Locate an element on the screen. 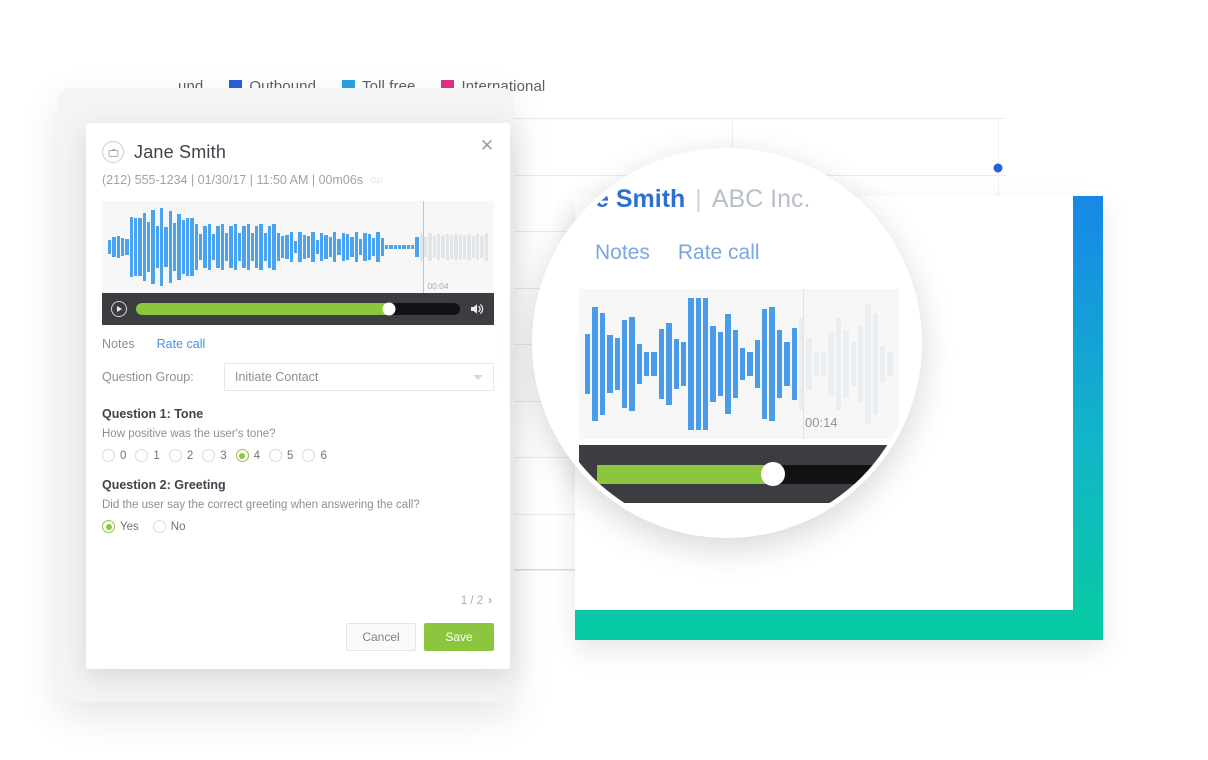 This screenshot has width=1208, height=760. magnified-tabs: Notes Rate call is located at coordinates (677, 253).